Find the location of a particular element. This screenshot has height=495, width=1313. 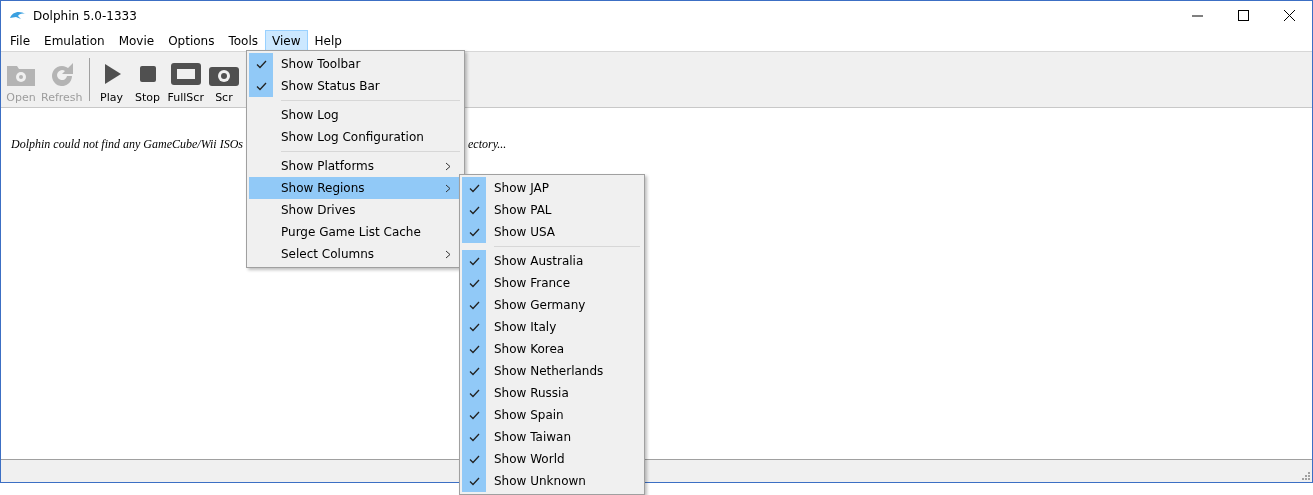

toolbar-button: FullScr is located at coordinates (185, 79).